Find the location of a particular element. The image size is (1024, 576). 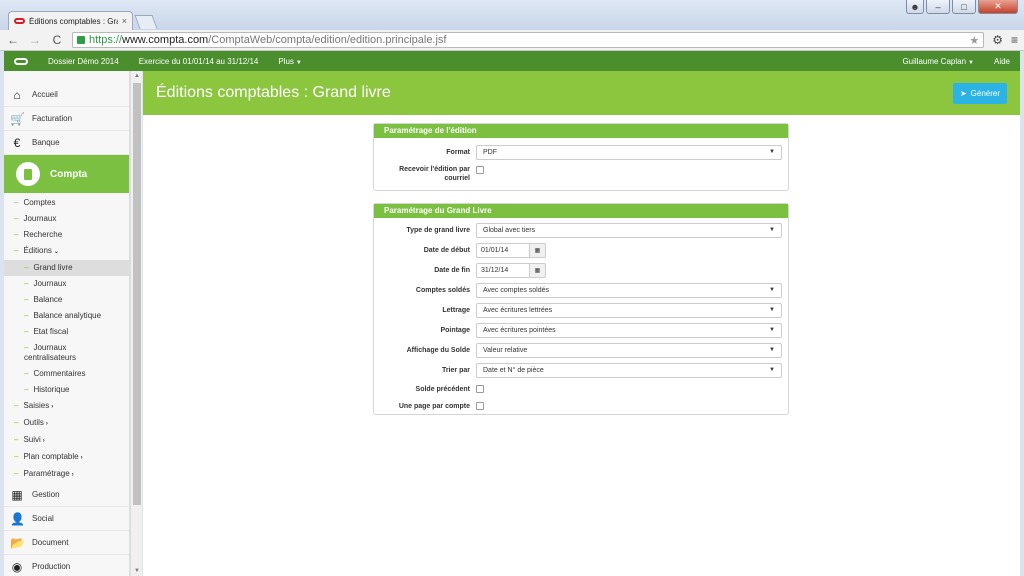

plus-menu-label: Plus is located at coordinates (286, 61).